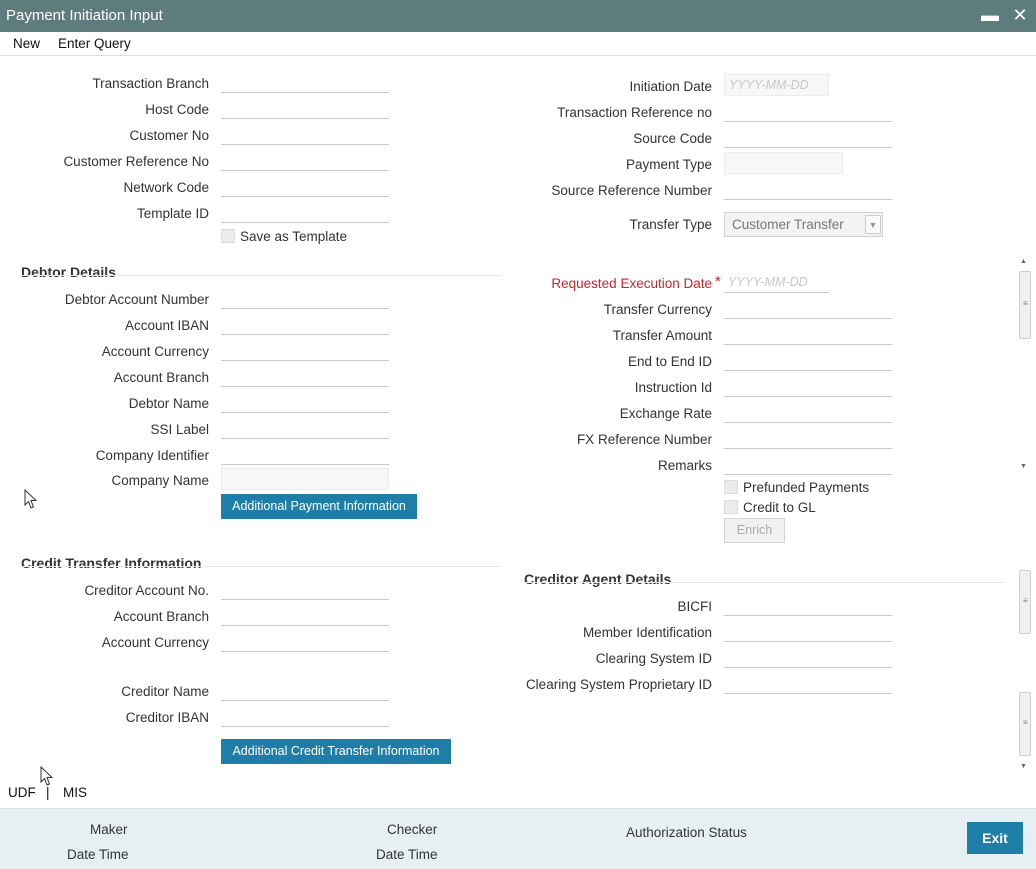 This screenshot has height=869, width=1036. What do you see at coordinates (808, 412) in the screenshot?
I see `exchange-rate-input` at bounding box center [808, 412].